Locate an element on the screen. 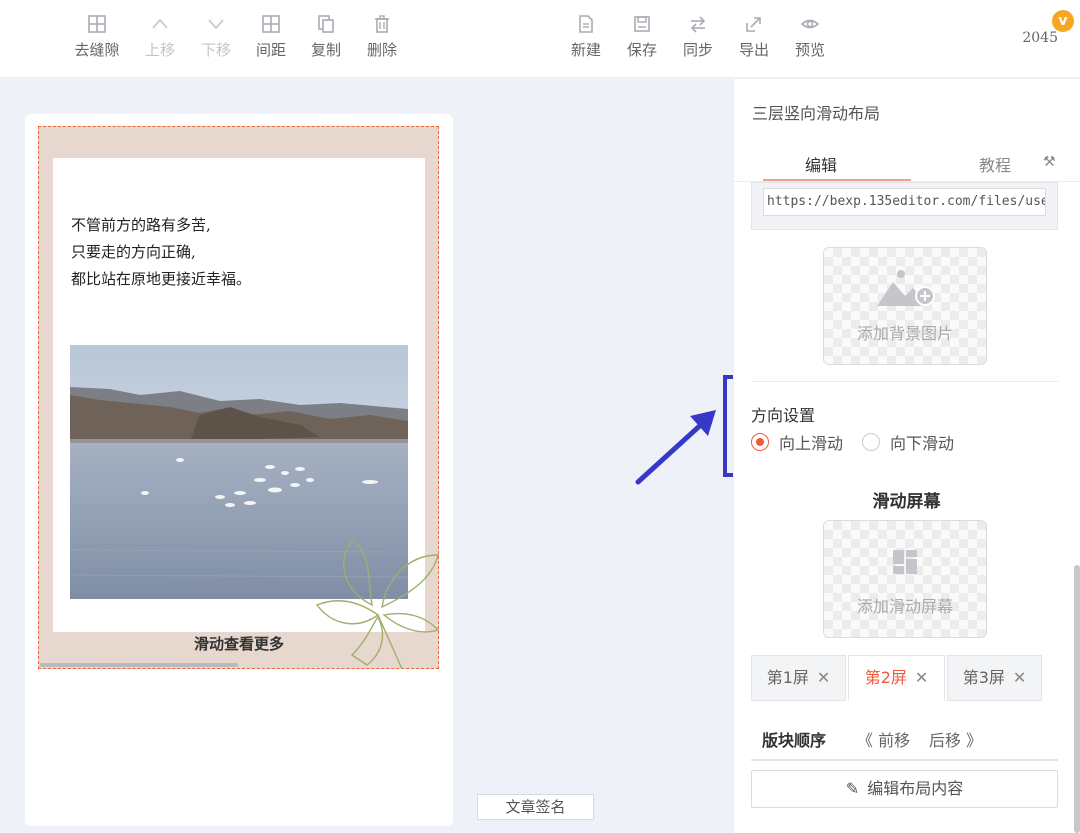  panel-scrollbar is located at coordinates (1077, 699).